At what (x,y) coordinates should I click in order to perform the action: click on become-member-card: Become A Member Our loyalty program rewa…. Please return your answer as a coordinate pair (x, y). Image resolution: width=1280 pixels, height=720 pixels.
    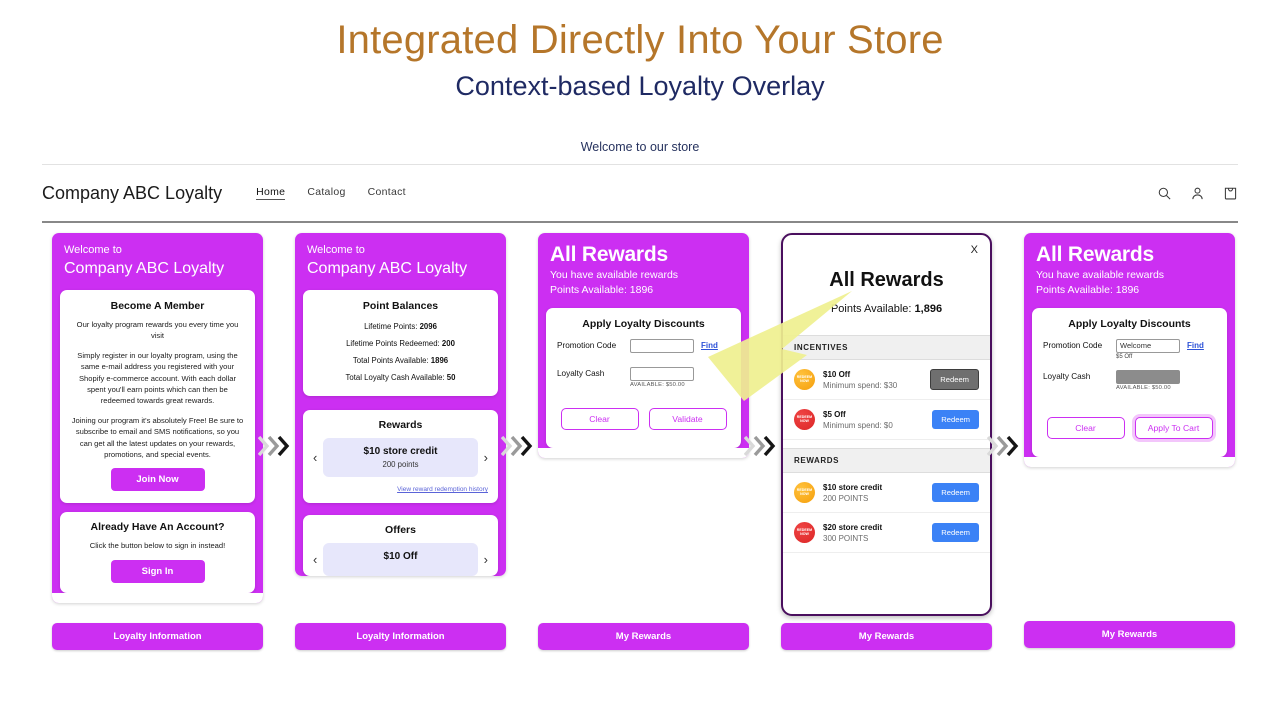
    Looking at the image, I should click on (157, 397).